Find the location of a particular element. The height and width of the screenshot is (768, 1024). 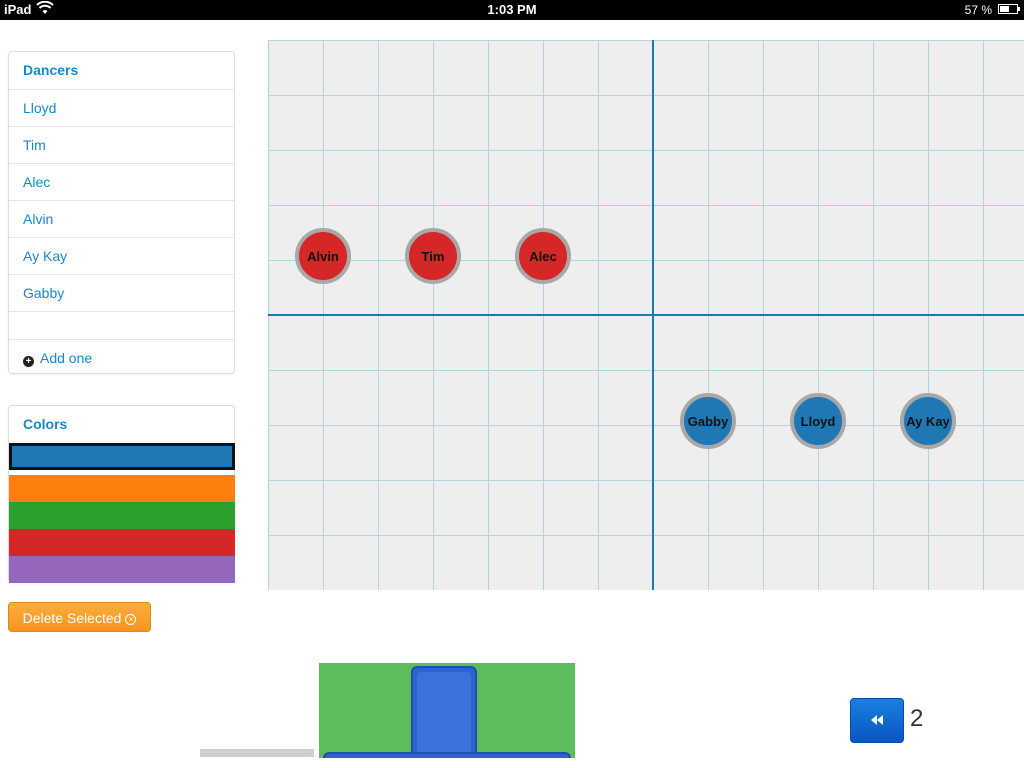

dancer-token-lloyd: Lloyd is located at coordinates (818, 421).